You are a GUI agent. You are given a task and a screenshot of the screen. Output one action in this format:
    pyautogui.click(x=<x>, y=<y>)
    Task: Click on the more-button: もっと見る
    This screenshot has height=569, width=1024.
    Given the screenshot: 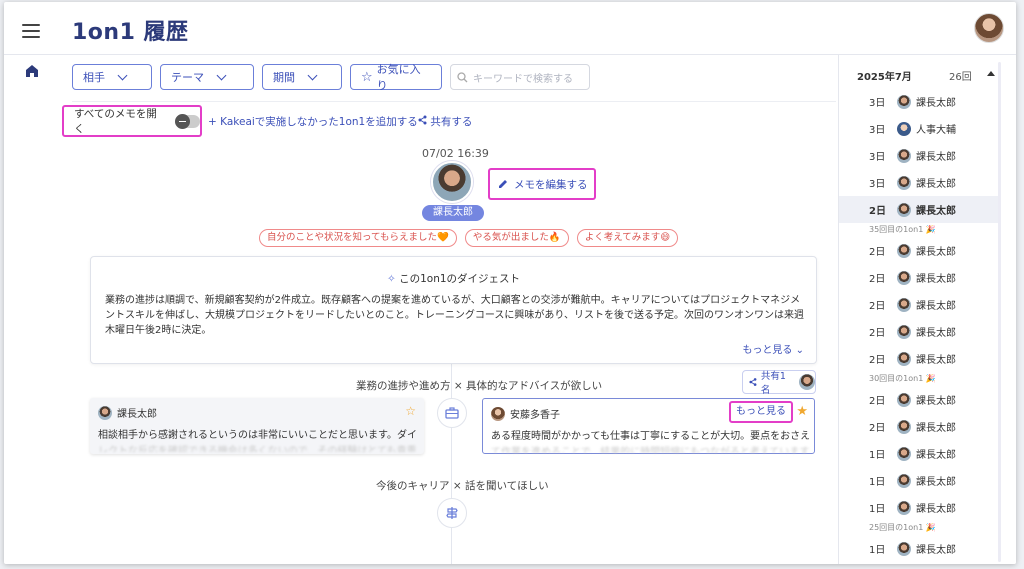 What is the action you would take?
    pyautogui.click(x=761, y=412)
    